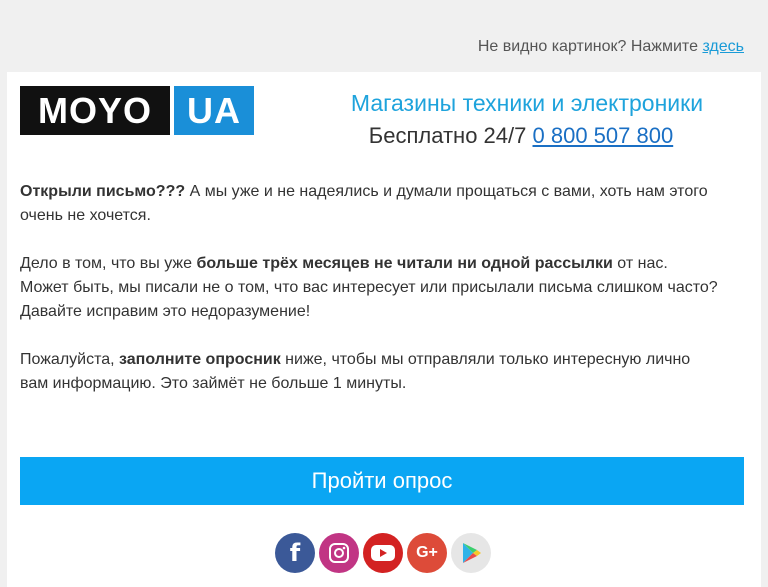  I want to click on images-notice-text: Не видно картинок? Нажмите, so click(587, 46).